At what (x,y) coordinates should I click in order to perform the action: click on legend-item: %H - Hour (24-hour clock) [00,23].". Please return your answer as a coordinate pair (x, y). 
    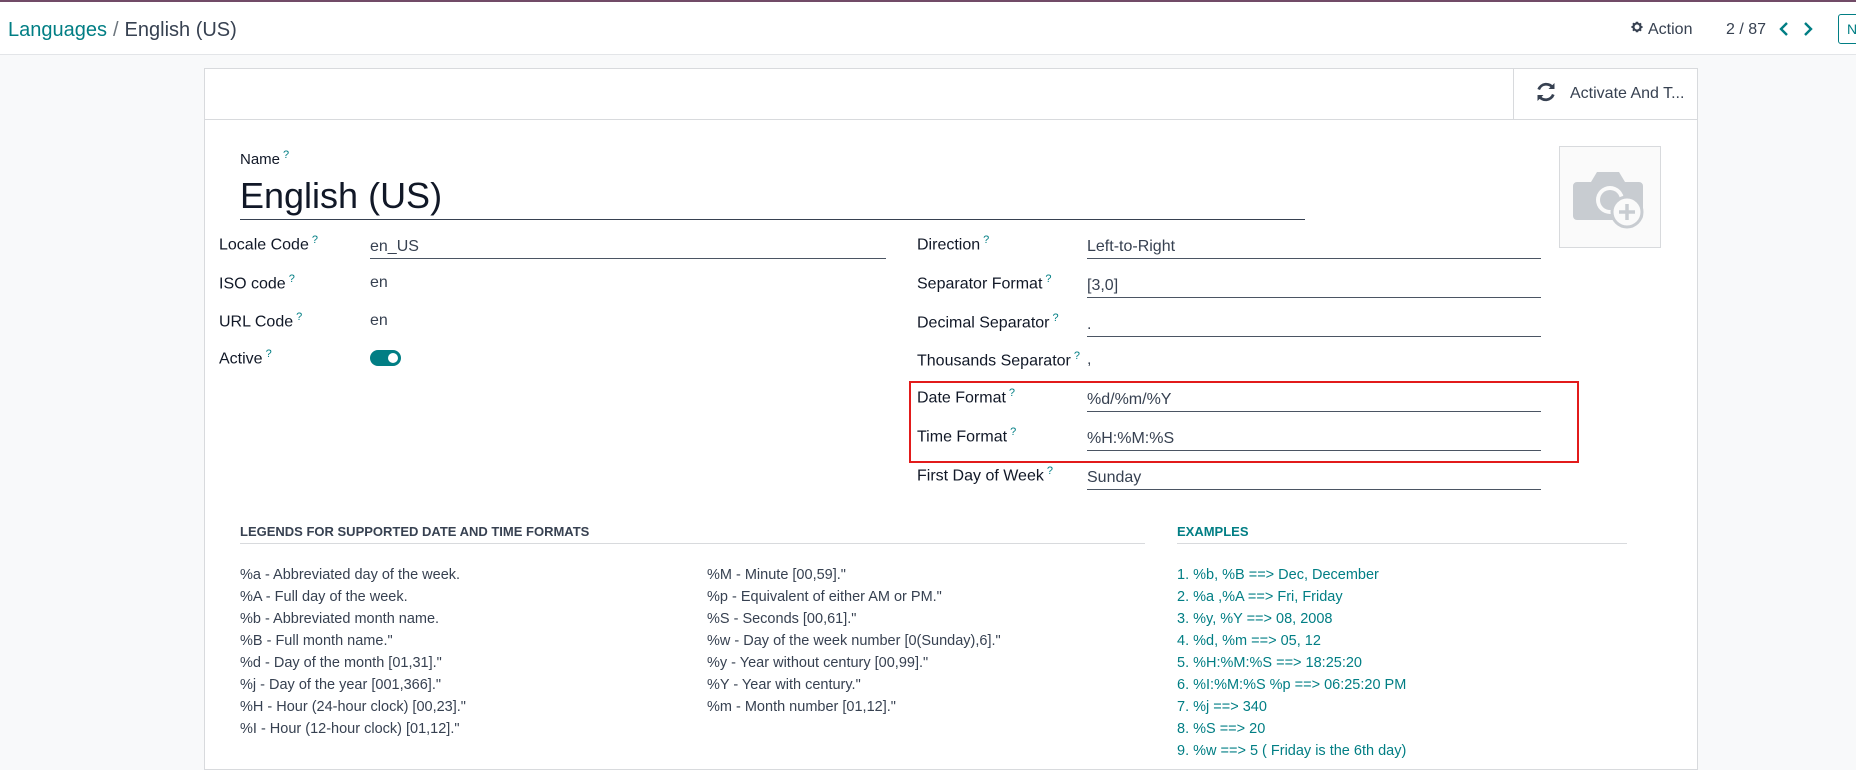
    Looking at the image, I should click on (353, 707).